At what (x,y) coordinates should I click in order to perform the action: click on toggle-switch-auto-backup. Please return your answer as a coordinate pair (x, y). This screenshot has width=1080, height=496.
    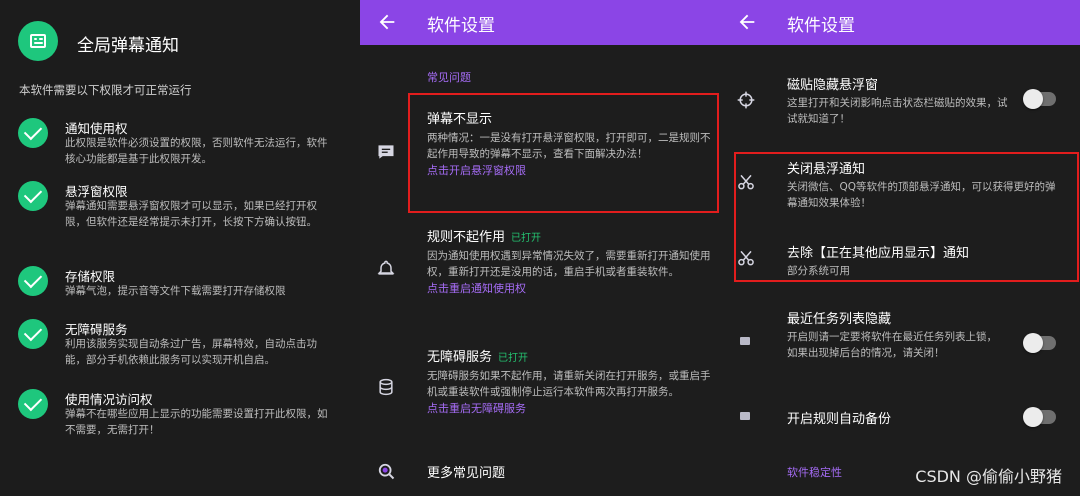
    Looking at the image, I should click on (1039, 417).